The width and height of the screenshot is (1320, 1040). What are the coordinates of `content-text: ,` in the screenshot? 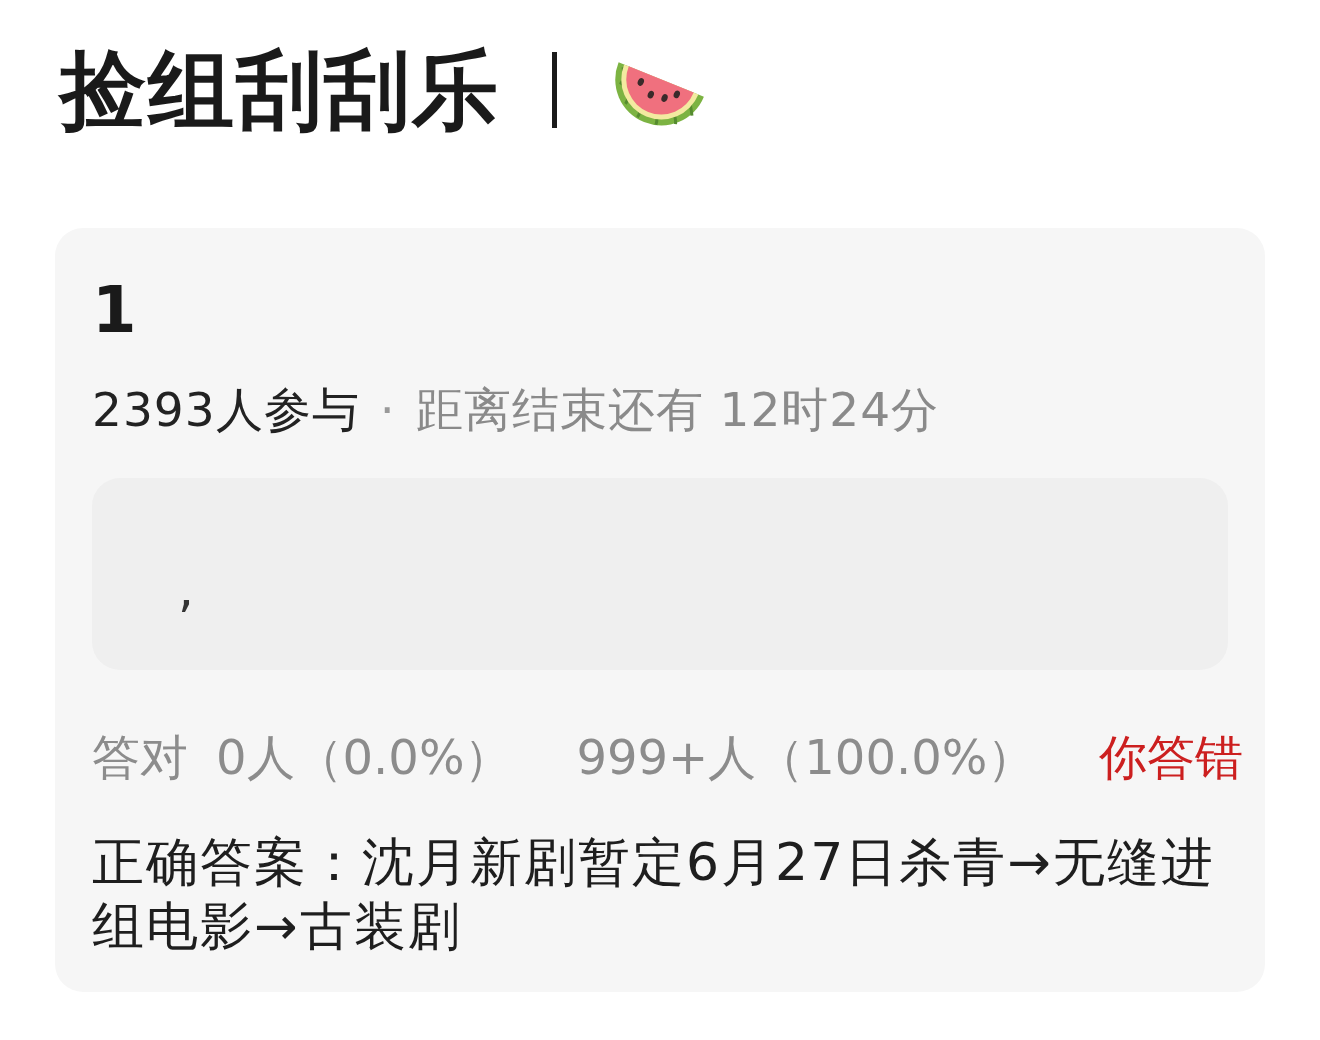 It's located at (186, 589).